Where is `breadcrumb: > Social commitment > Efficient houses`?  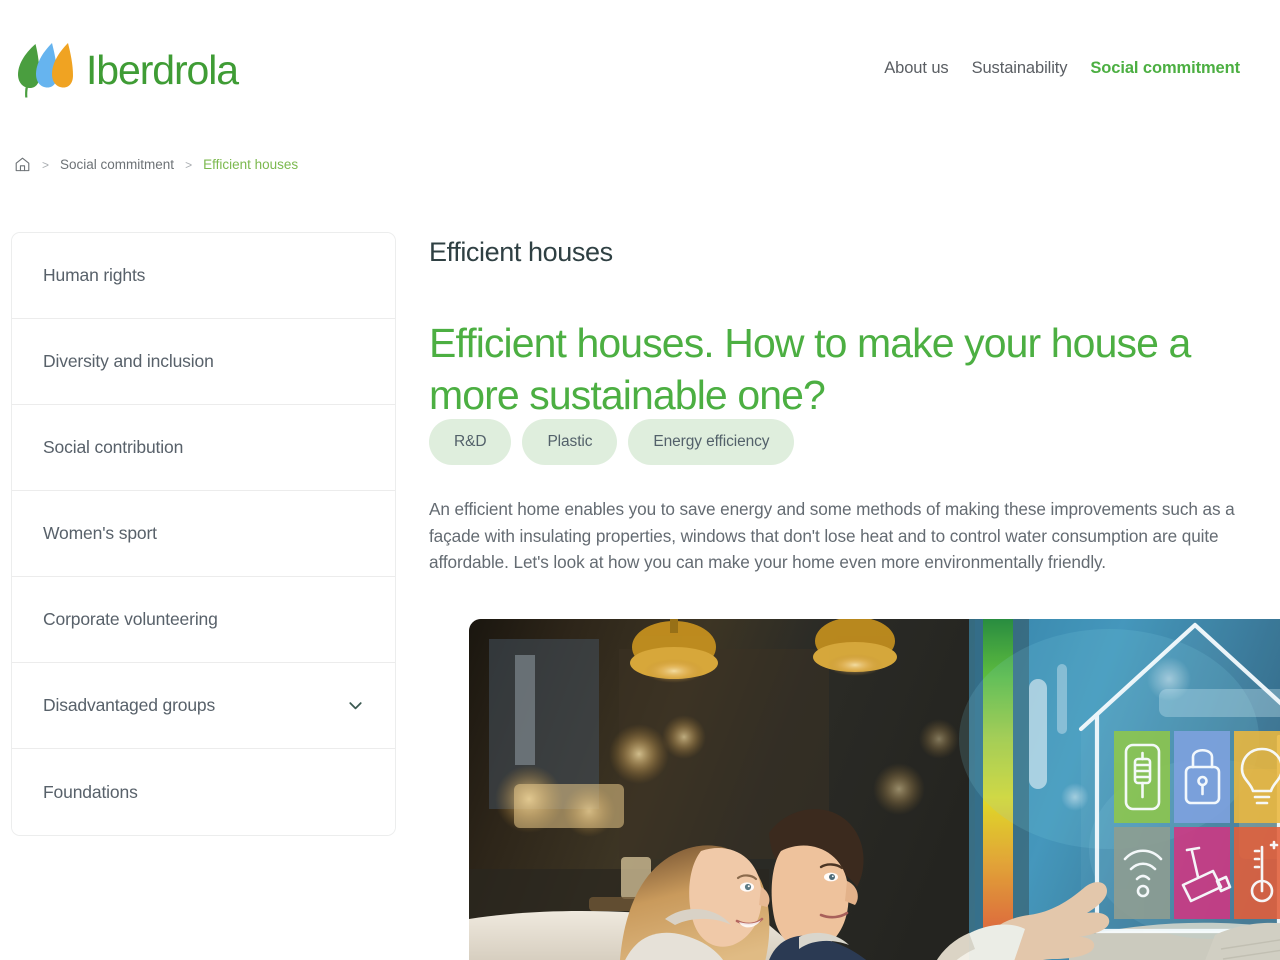 breadcrumb: > Social commitment > Efficient houses is located at coordinates (156, 164).